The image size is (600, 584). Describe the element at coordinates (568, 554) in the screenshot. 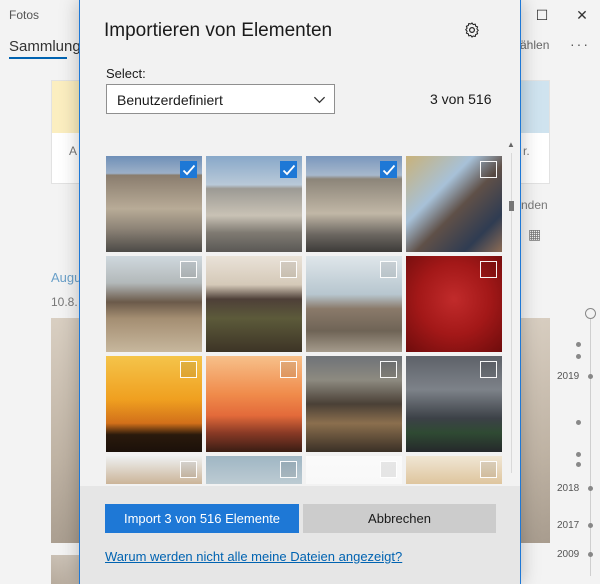

I see `timeline-year: 2009` at that location.